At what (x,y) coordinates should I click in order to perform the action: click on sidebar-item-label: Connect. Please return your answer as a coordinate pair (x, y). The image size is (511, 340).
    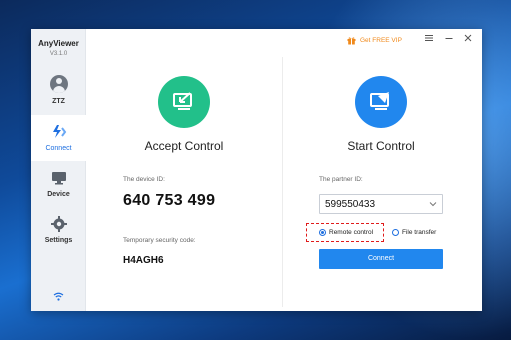
    Looking at the image, I should click on (58, 148).